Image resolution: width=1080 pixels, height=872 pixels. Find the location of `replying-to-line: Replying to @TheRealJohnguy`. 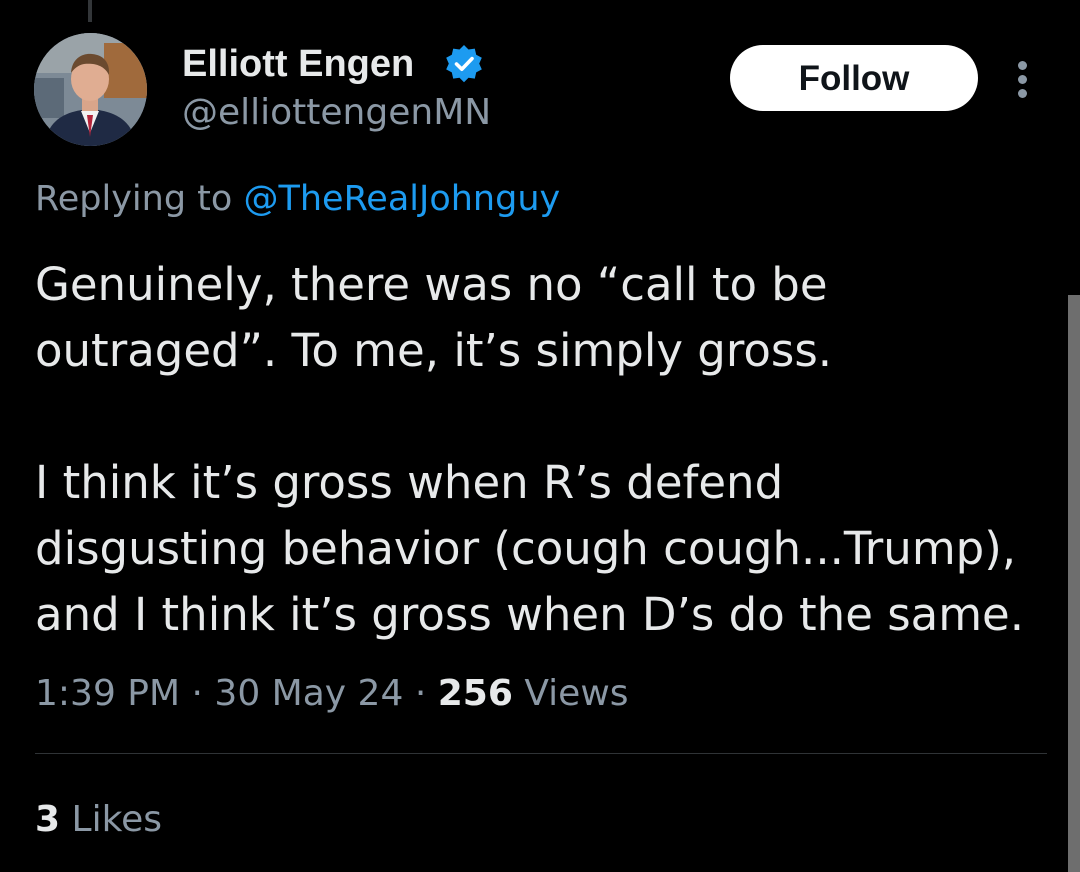

replying-to-line: Replying to @TheRealJohnguy is located at coordinates (297, 199).